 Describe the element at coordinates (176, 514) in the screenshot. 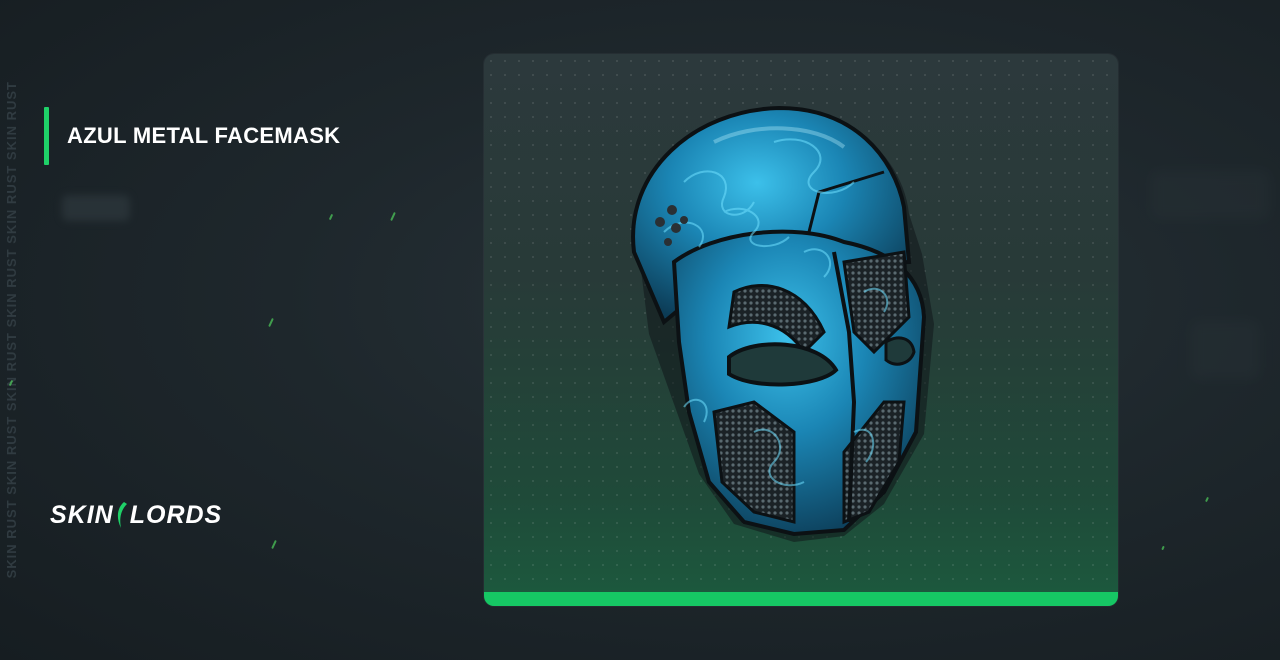

I see `logo-text-right: LORDS` at that location.